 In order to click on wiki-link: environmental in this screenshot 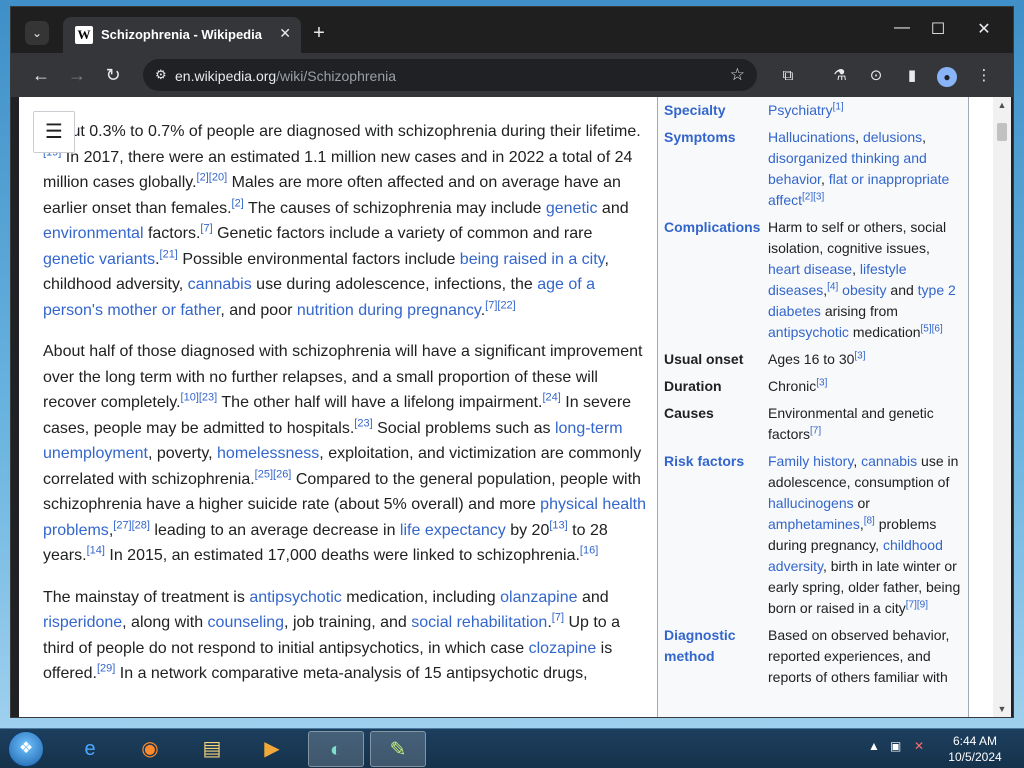, I will do `click(93, 233)`.